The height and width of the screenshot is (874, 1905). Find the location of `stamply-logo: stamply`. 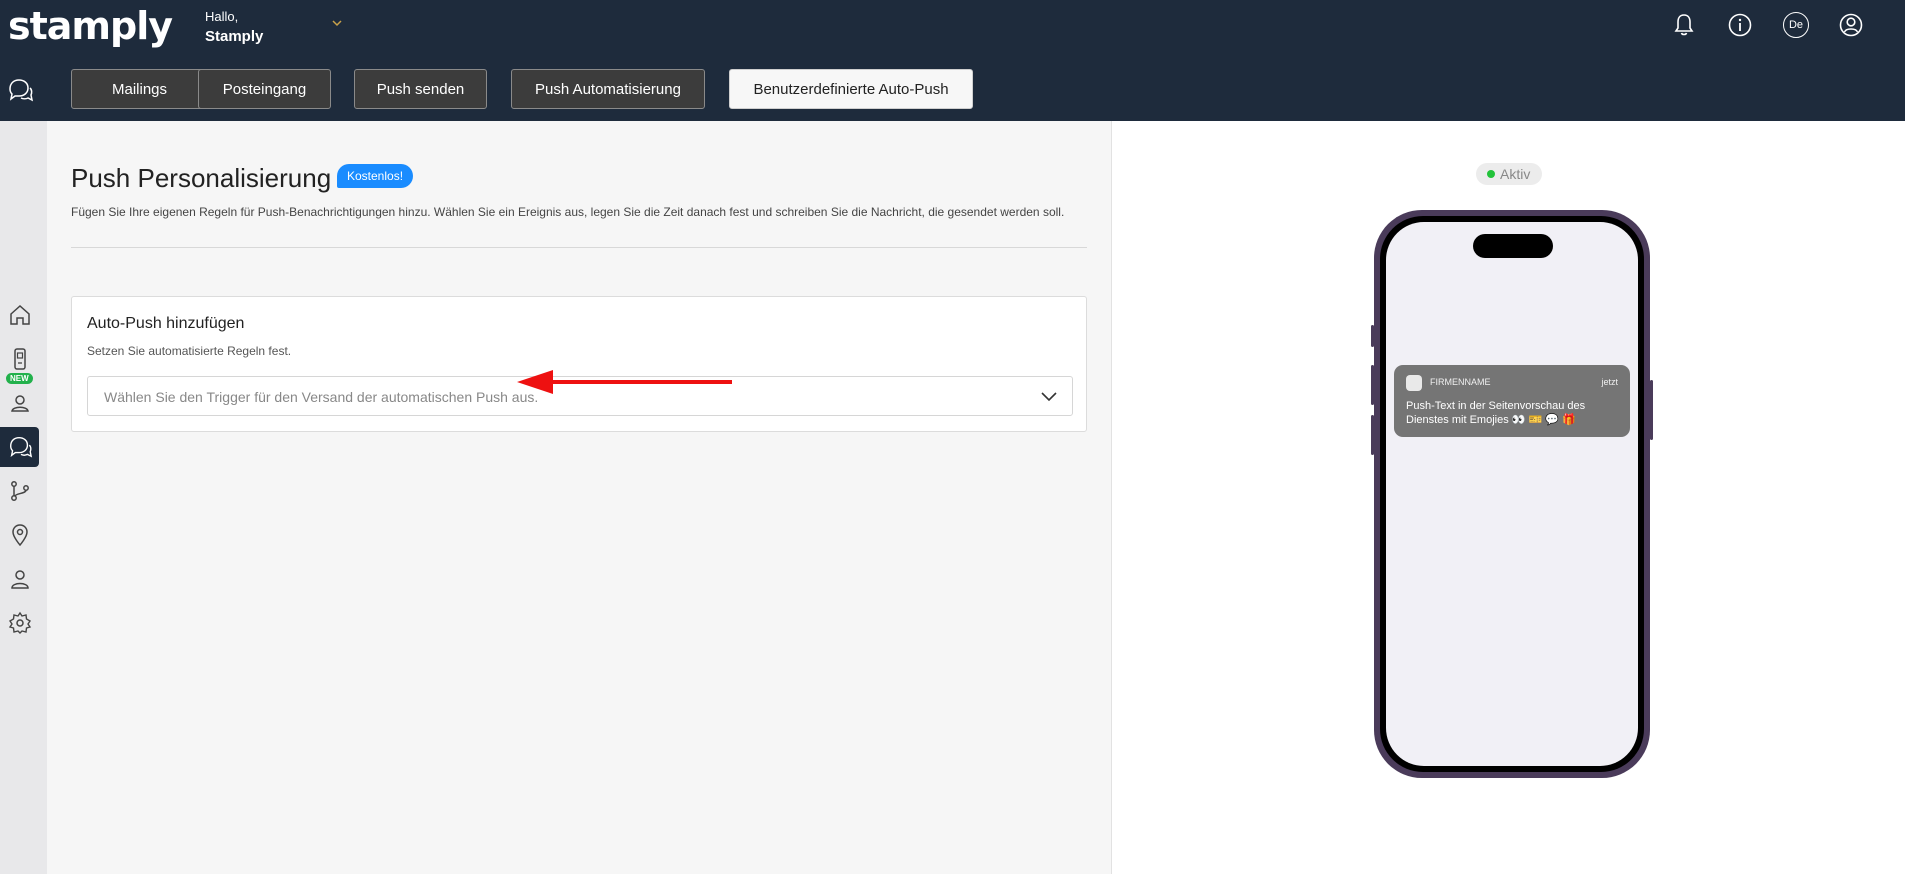

stamply-logo: stamply is located at coordinates (90, 26).